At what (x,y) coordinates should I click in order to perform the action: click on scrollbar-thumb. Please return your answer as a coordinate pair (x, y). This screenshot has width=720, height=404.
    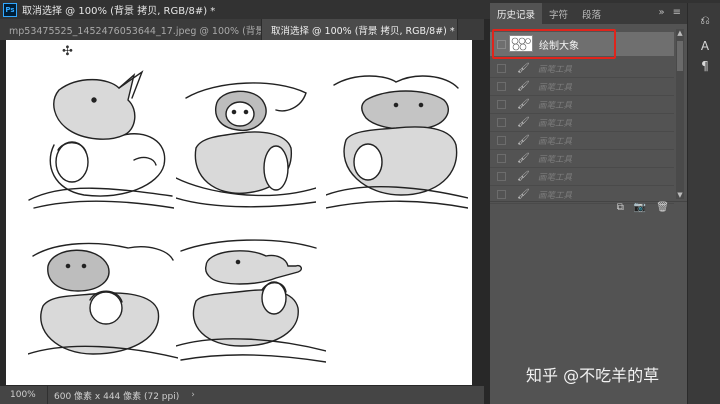
    Looking at the image, I should click on (680, 56).